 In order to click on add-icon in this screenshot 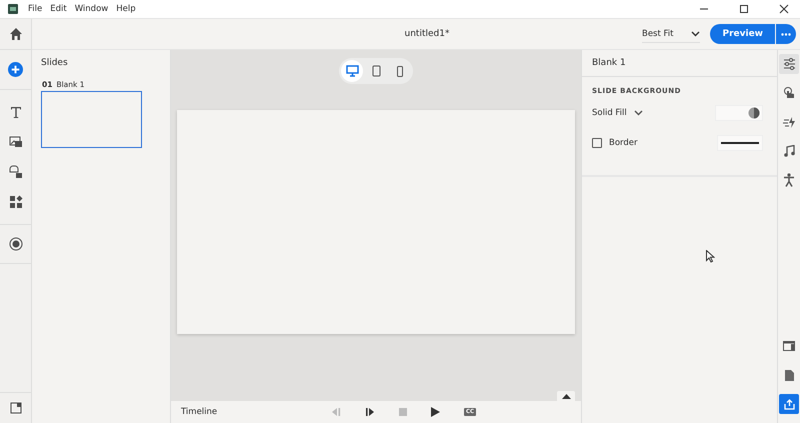, I will do `click(15, 69)`.